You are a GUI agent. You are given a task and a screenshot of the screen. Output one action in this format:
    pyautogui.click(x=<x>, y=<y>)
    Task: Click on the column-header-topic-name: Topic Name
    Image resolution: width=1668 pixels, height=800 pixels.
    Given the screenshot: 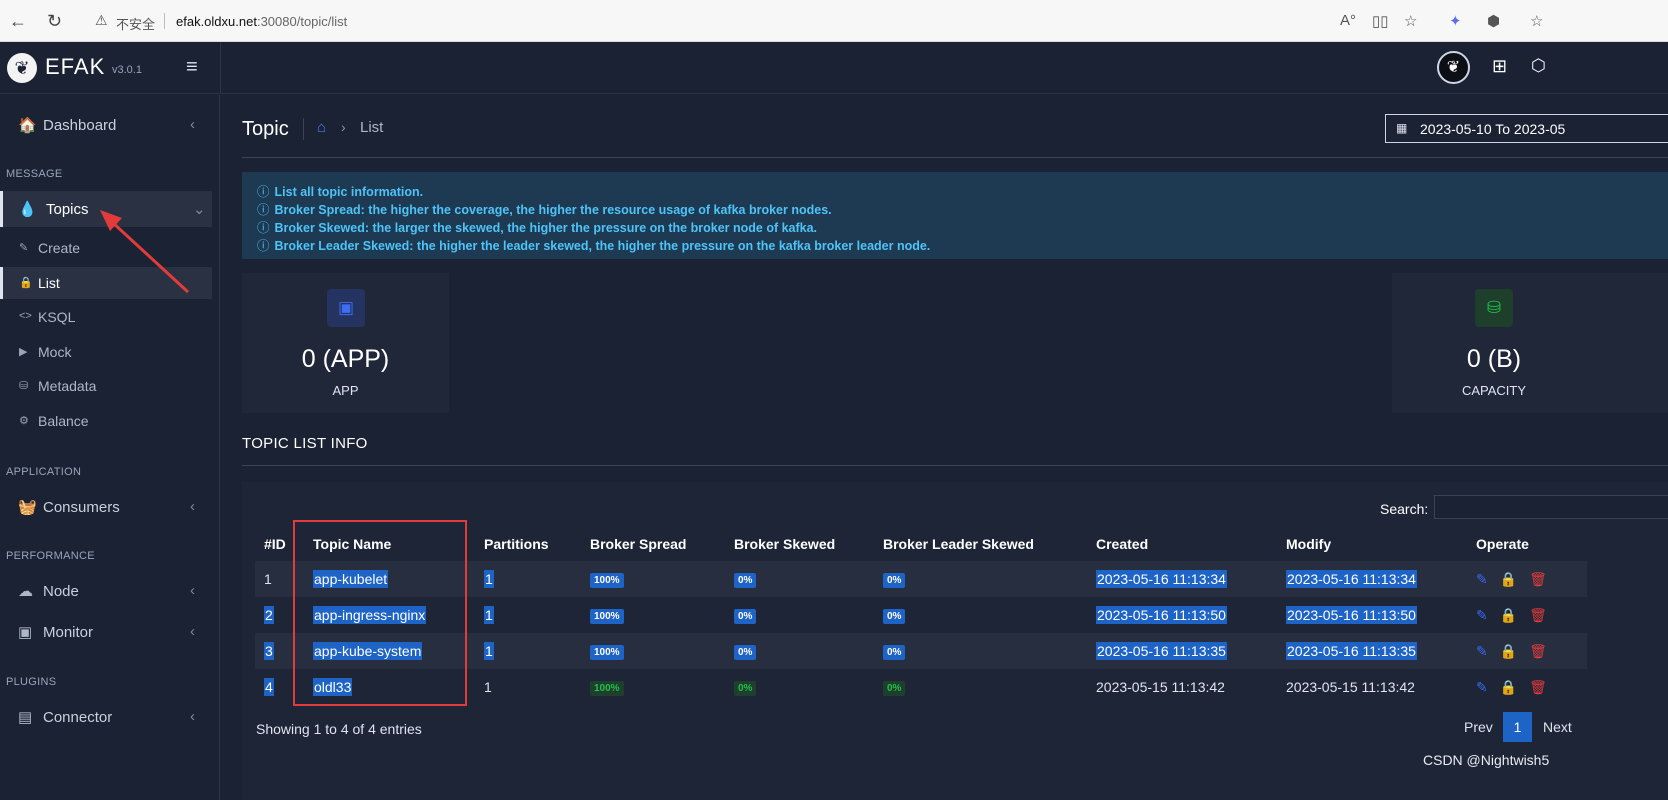 What is the action you would take?
    pyautogui.click(x=389, y=543)
    